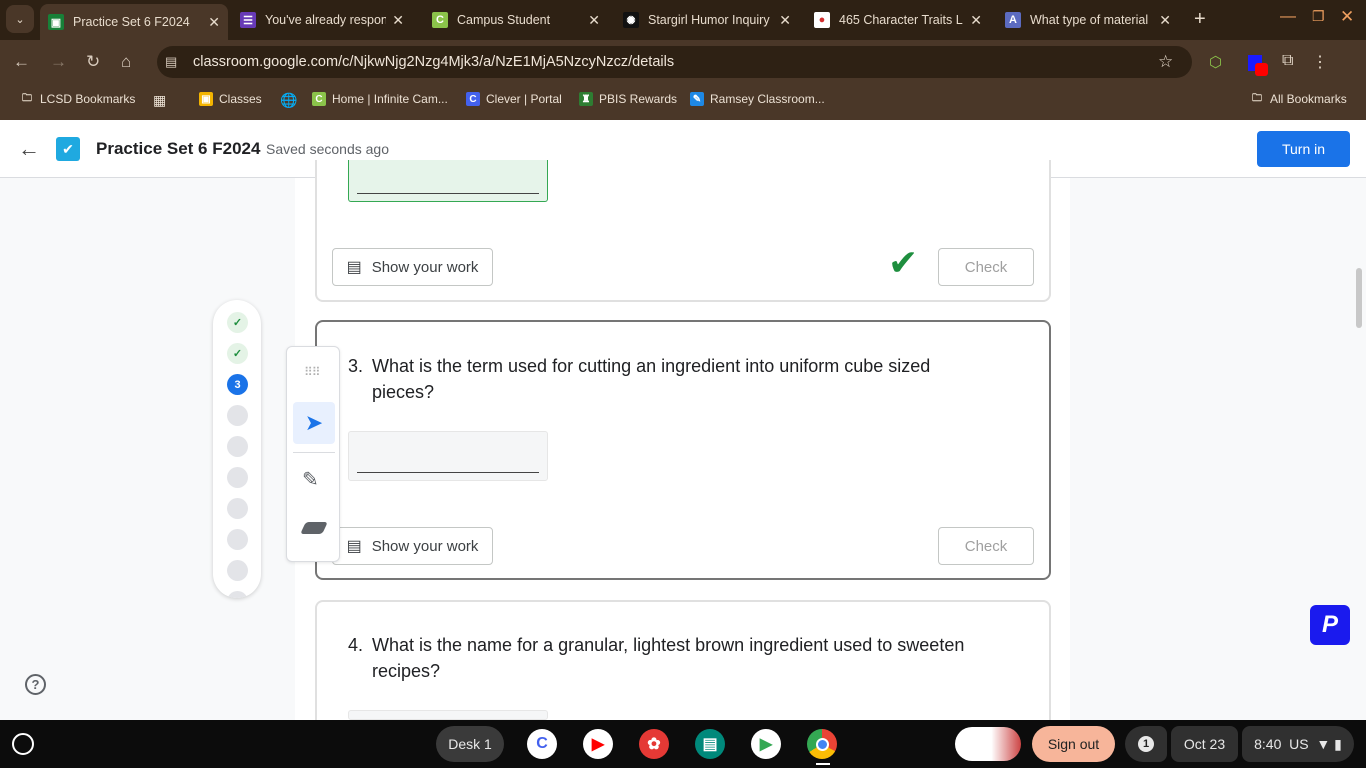  What do you see at coordinates (1330, 625) in the screenshot?
I see `extension-p-floating-icon: P` at bounding box center [1330, 625].